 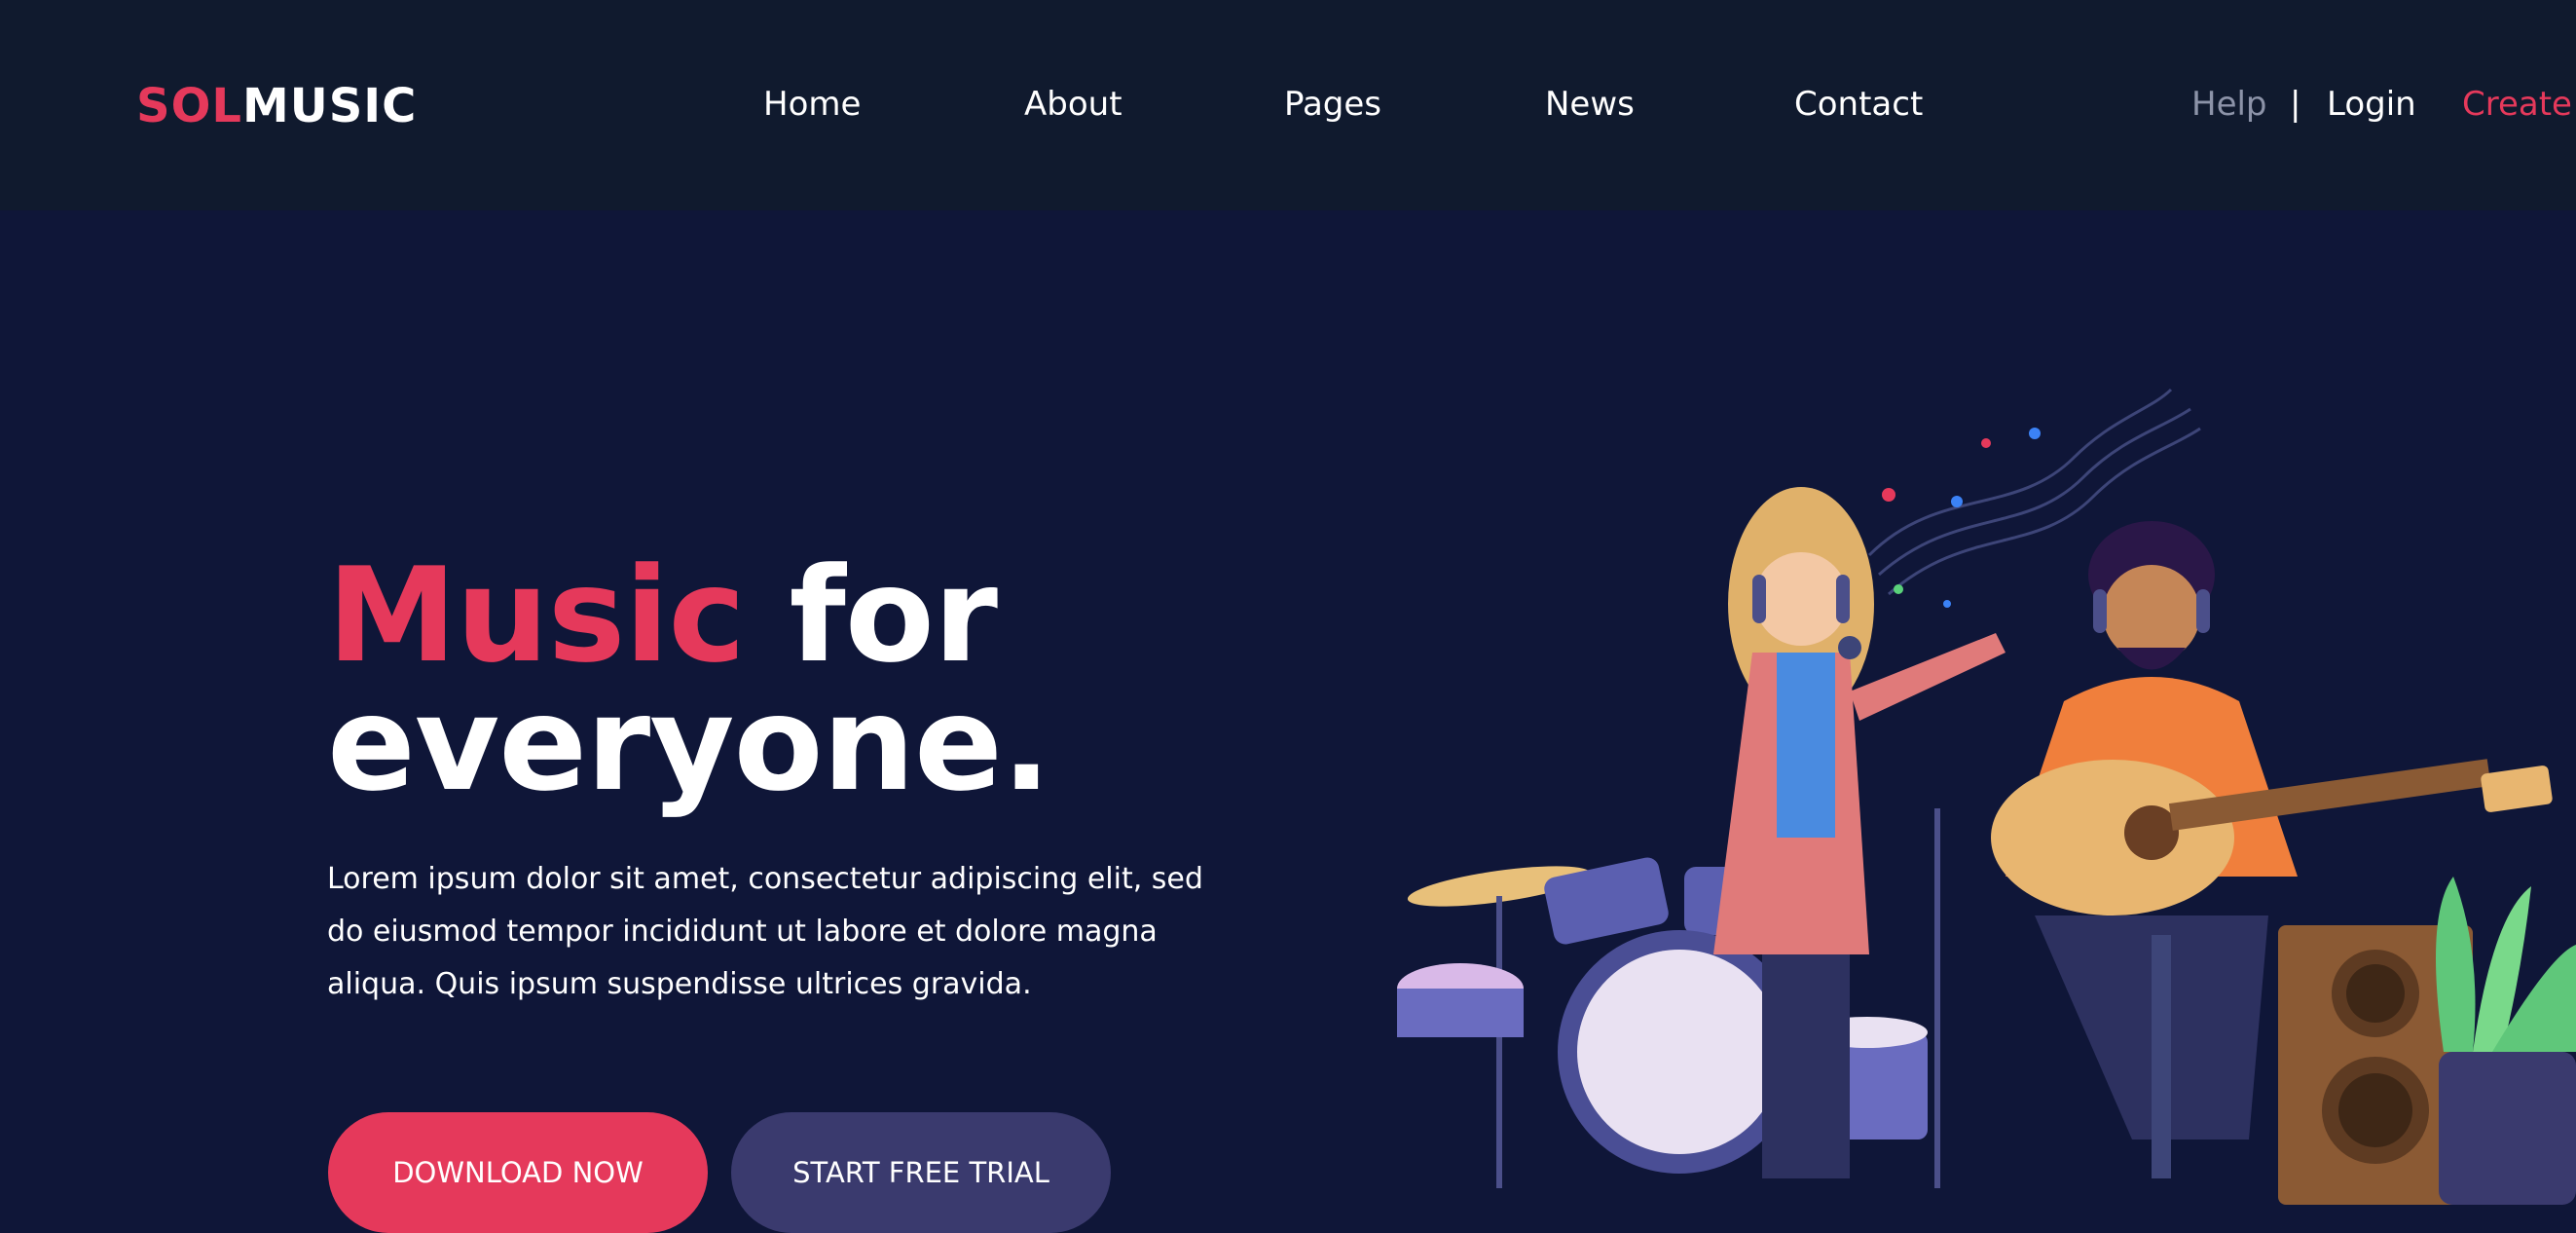 What do you see at coordinates (1590, 104) in the screenshot?
I see `nav-news: News` at bounding box center [1590, 104].